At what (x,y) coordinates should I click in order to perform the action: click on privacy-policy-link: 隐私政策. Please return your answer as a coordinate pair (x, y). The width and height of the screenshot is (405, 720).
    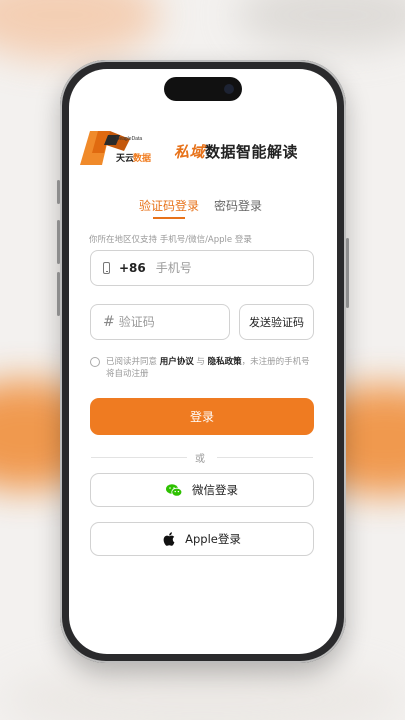
    Looking at the image, I should click on (225, 362).